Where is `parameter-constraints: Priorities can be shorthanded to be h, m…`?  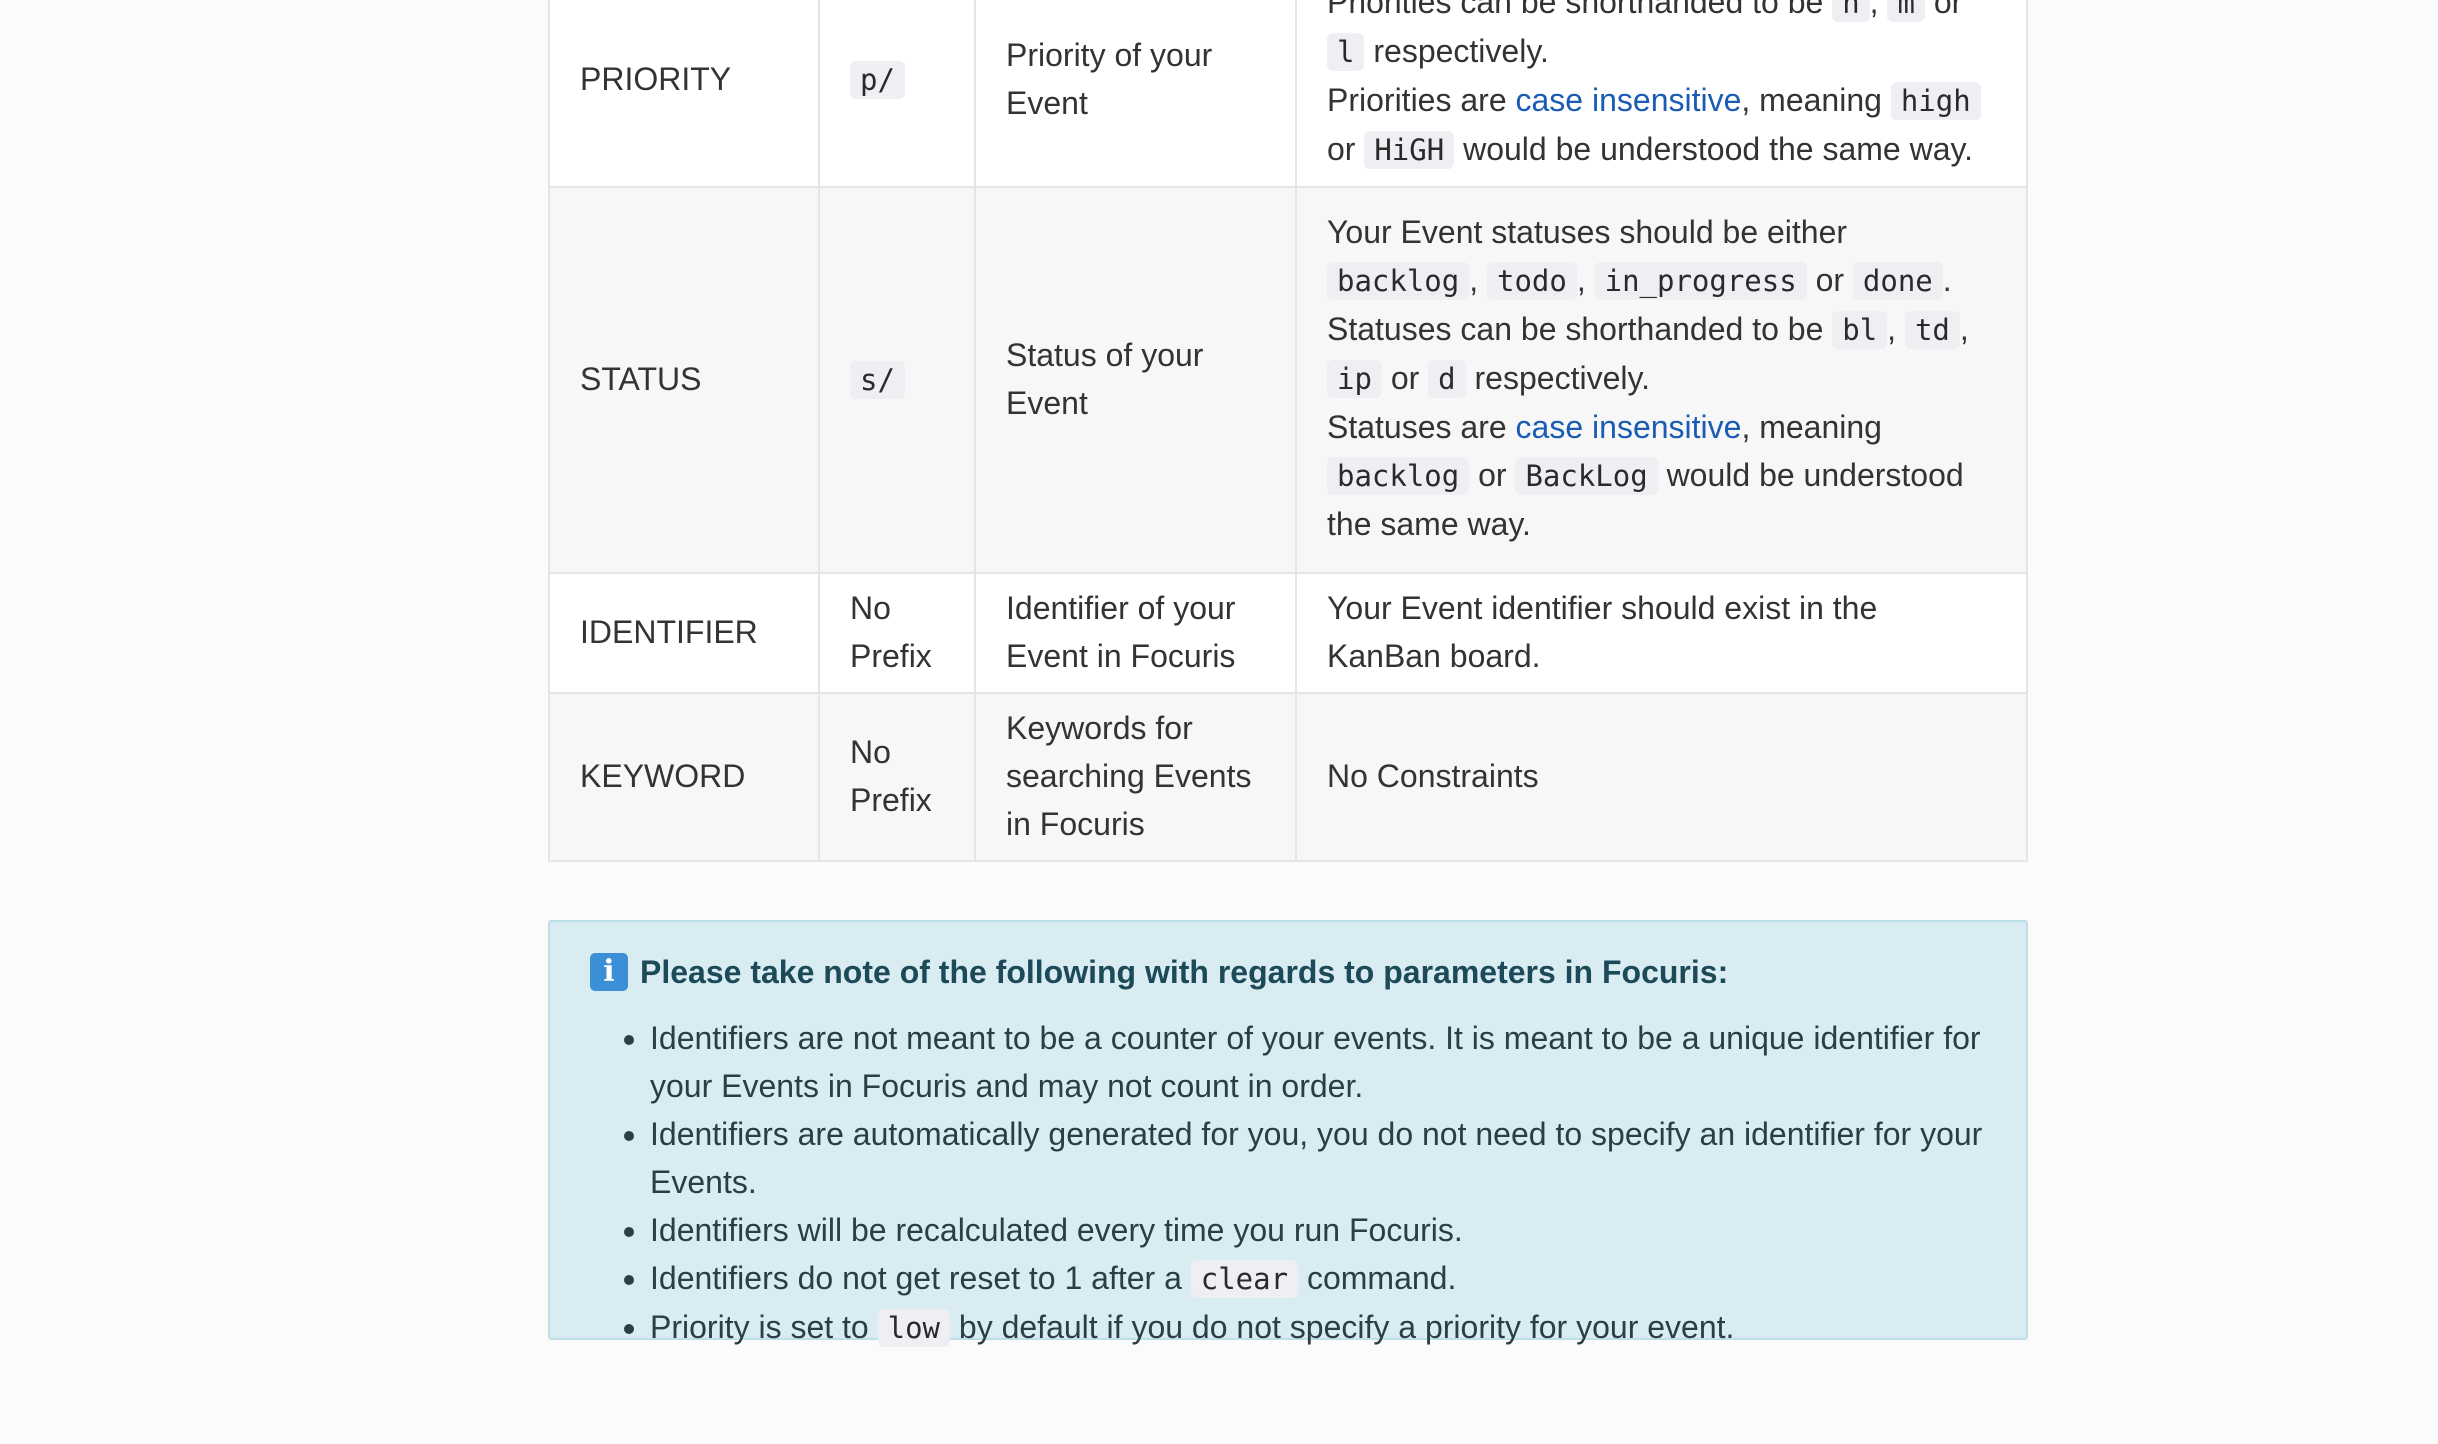
parameter-constraints: Priorities can be shorthanded to be h, m… is located at coordinates (1661, 94).